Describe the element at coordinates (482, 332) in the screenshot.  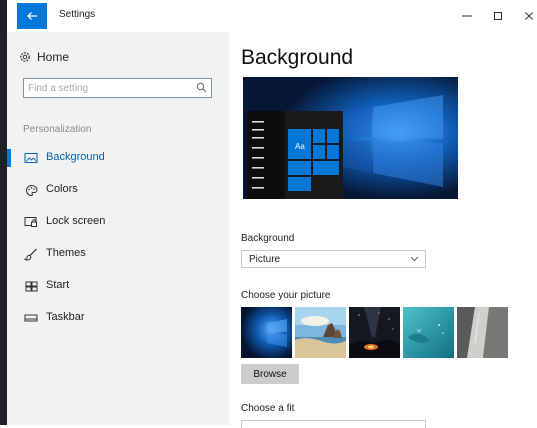
I see `picture-thumbnail-rock-cliff` at that location.